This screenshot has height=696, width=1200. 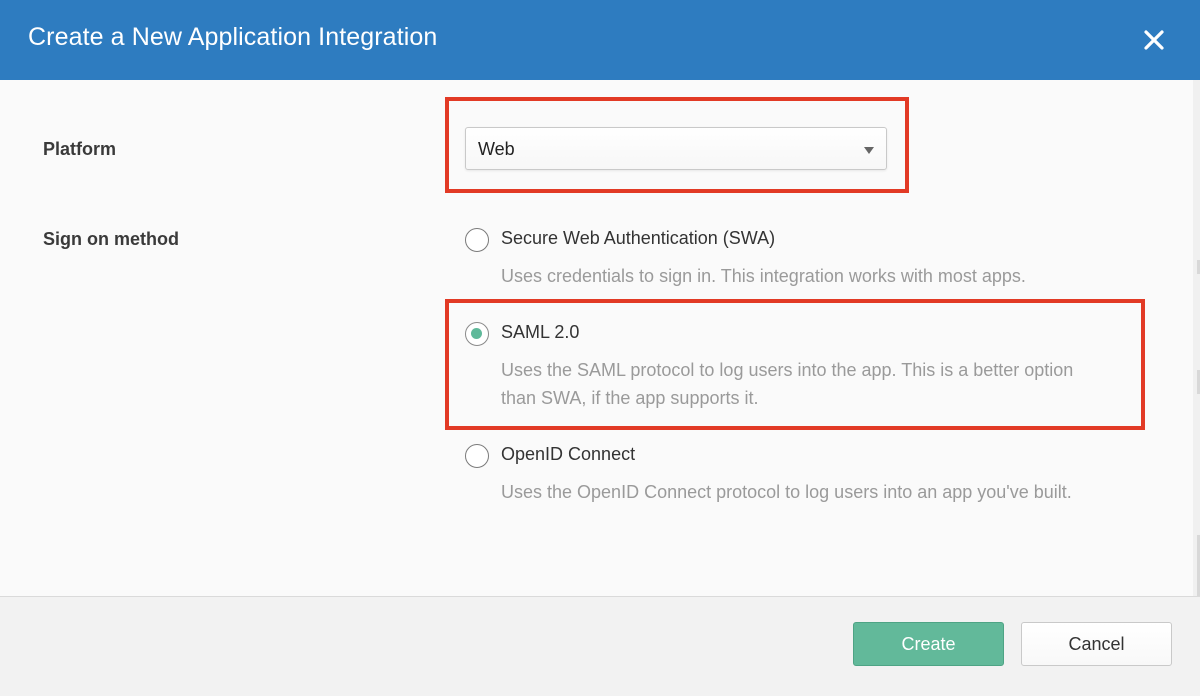 I want to click on annotation-box-saml, so click(x=795, y=364).